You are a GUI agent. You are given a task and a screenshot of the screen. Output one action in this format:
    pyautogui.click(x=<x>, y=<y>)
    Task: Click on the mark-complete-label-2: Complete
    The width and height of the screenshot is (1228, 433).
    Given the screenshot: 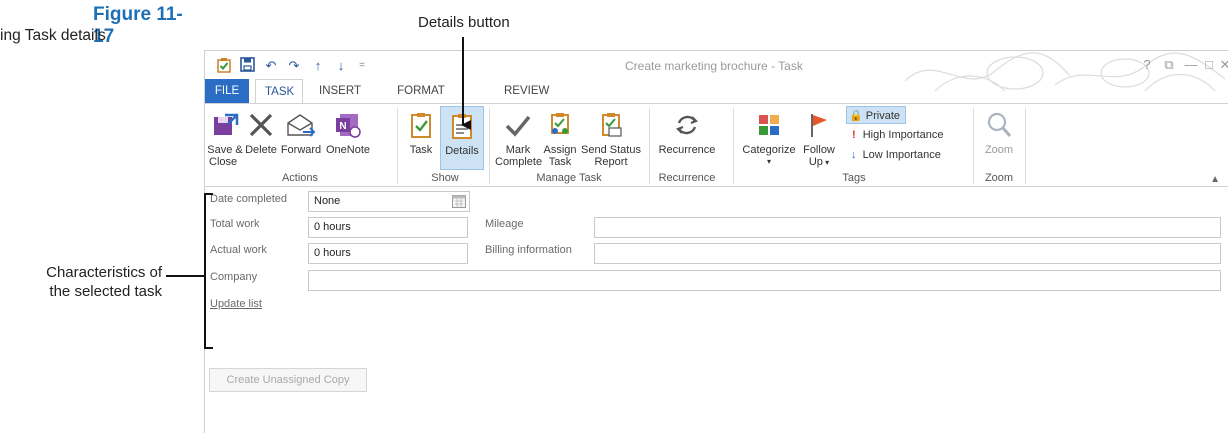 What is the action you would take?
    pyautogui.click(x=519, y=162)
    